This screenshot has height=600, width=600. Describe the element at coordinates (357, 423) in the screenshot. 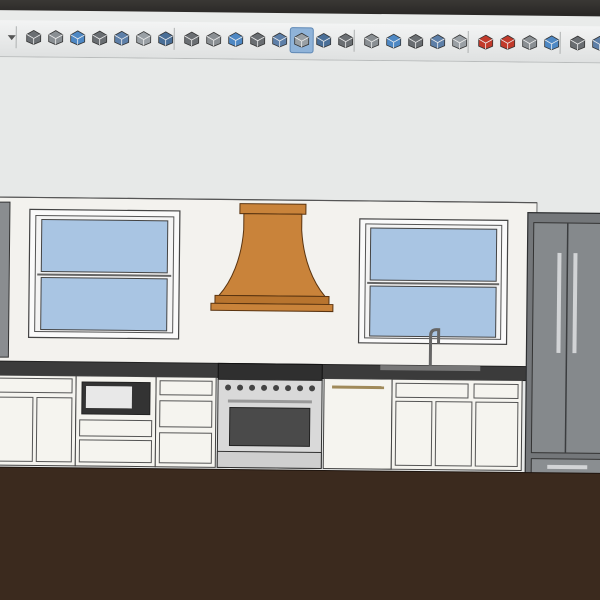

I see `dishwasher` at that location.